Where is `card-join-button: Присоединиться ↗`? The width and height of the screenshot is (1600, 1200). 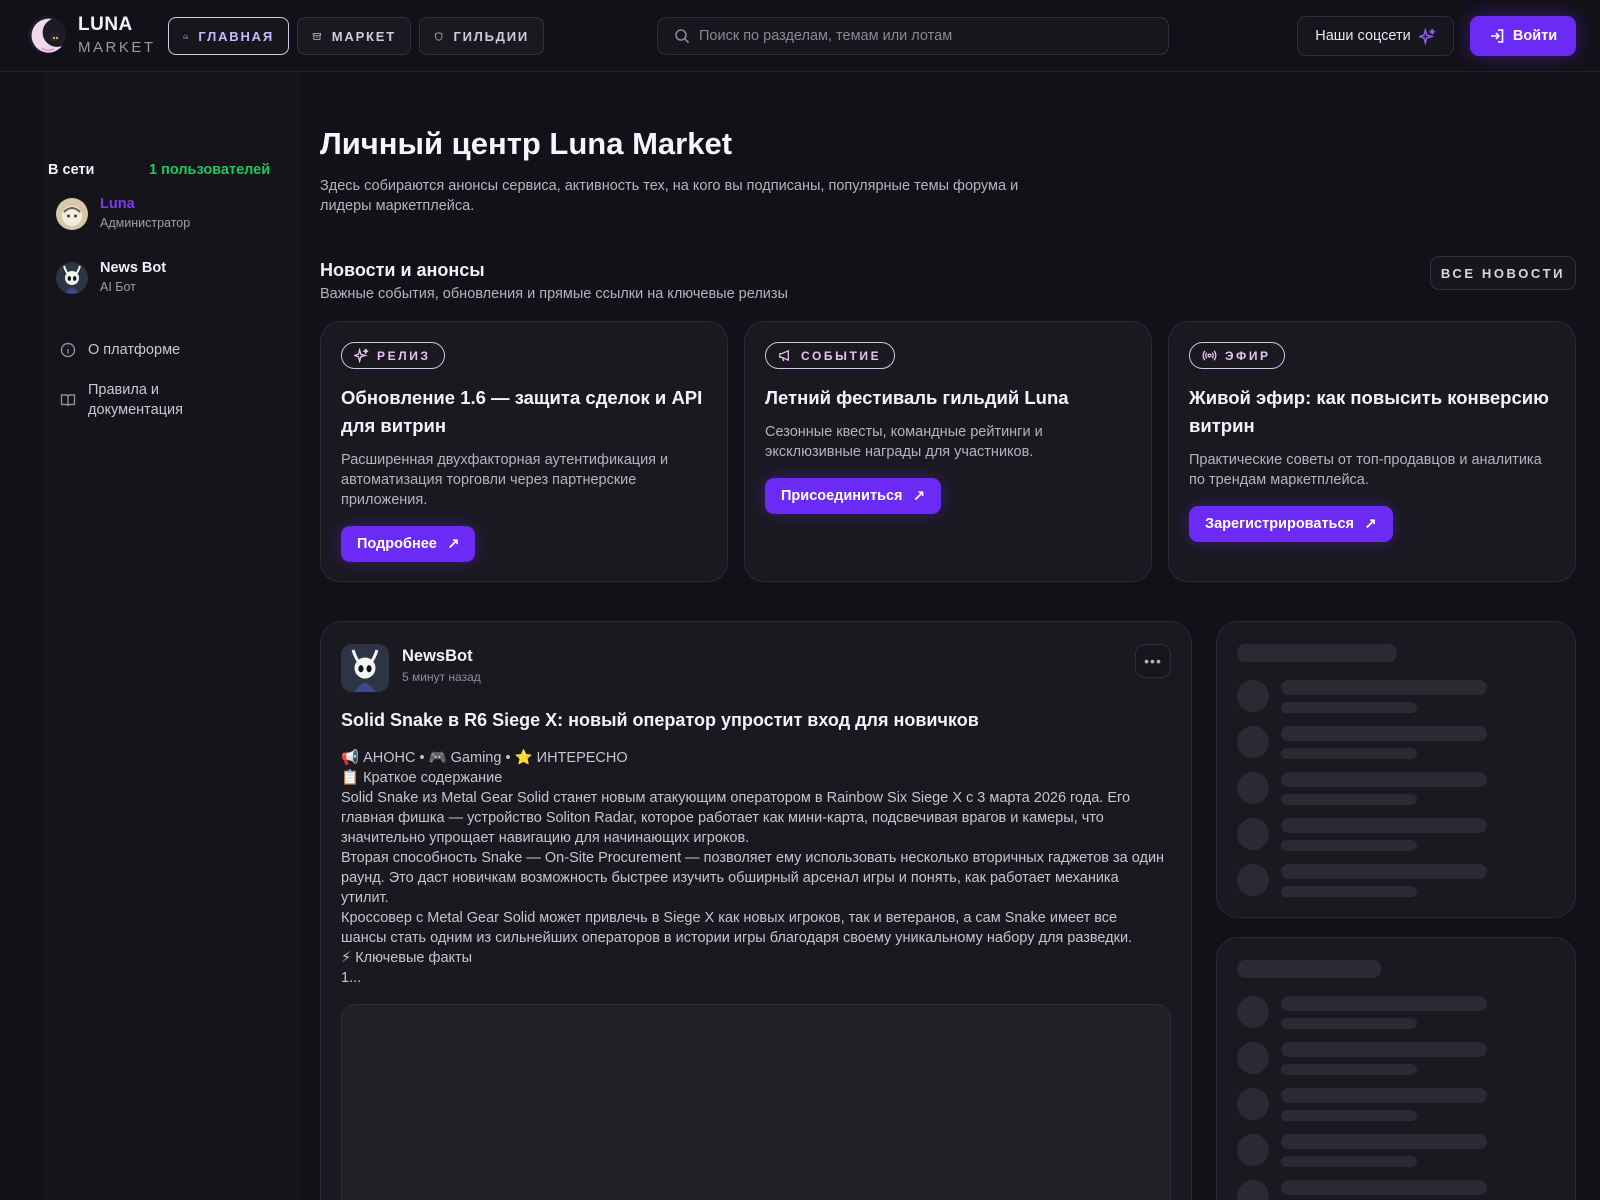
card-join-button: Присоединиться ↗ is located at coordinates (853, 496).